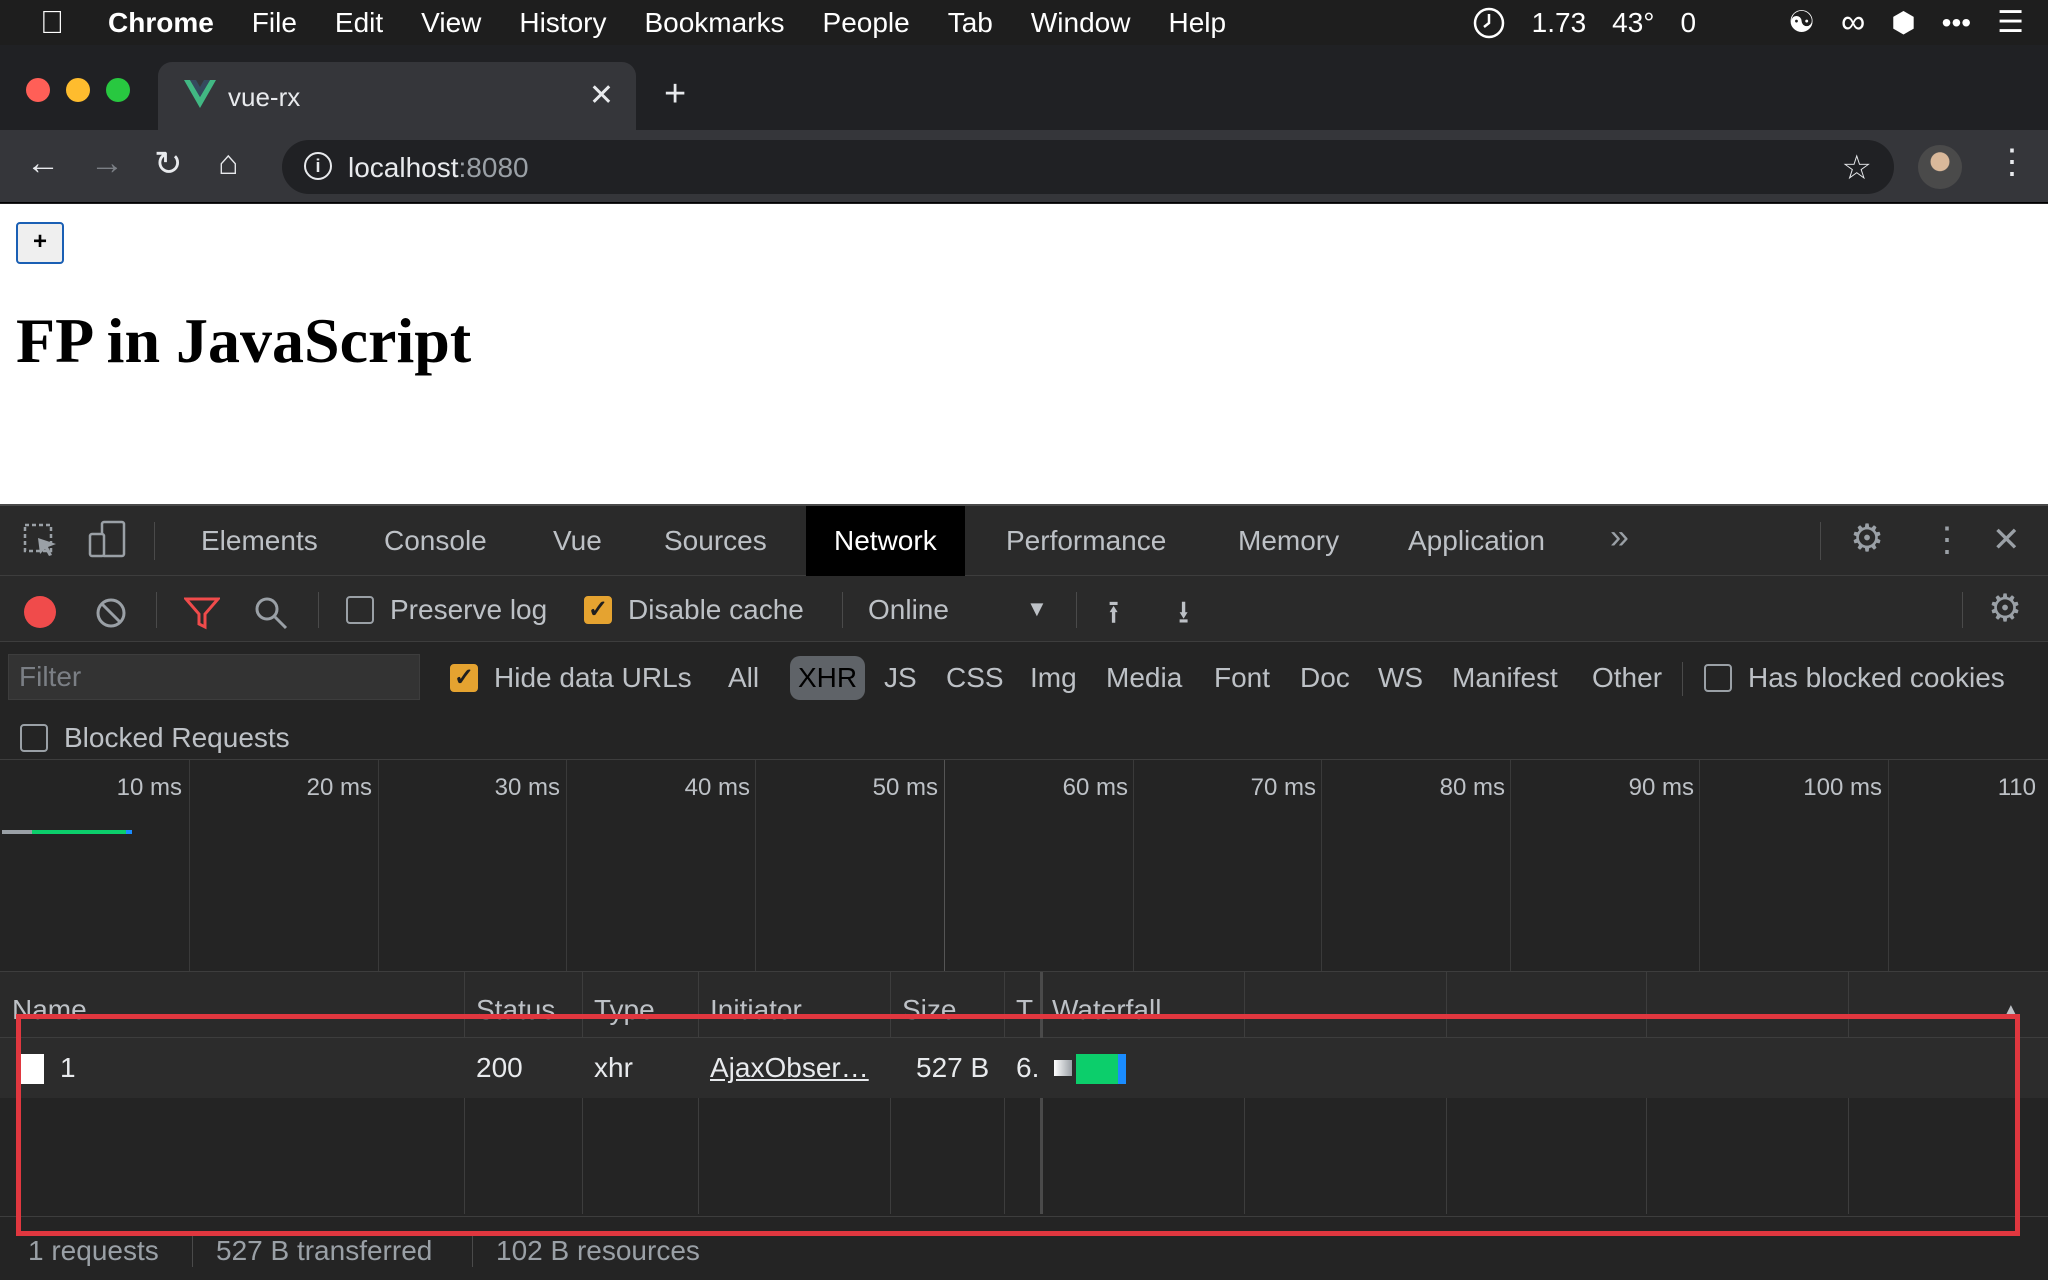 This screenshot has height=1280, width=2048. Describe the element at coordinates (715, 541) in the screenshot. I see `tab-sources: Sources` at that location.